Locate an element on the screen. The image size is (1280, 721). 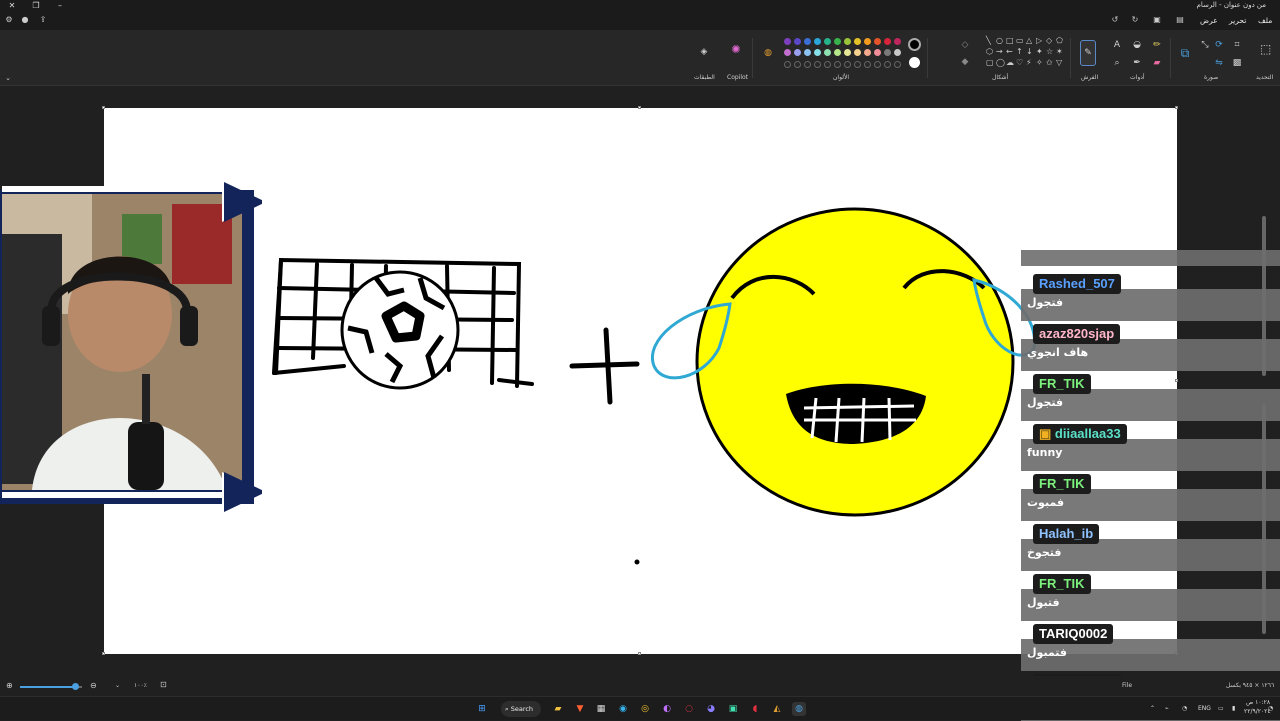
zoom-dropdown-icon: ⌄ is located at coordinates (117, 685).